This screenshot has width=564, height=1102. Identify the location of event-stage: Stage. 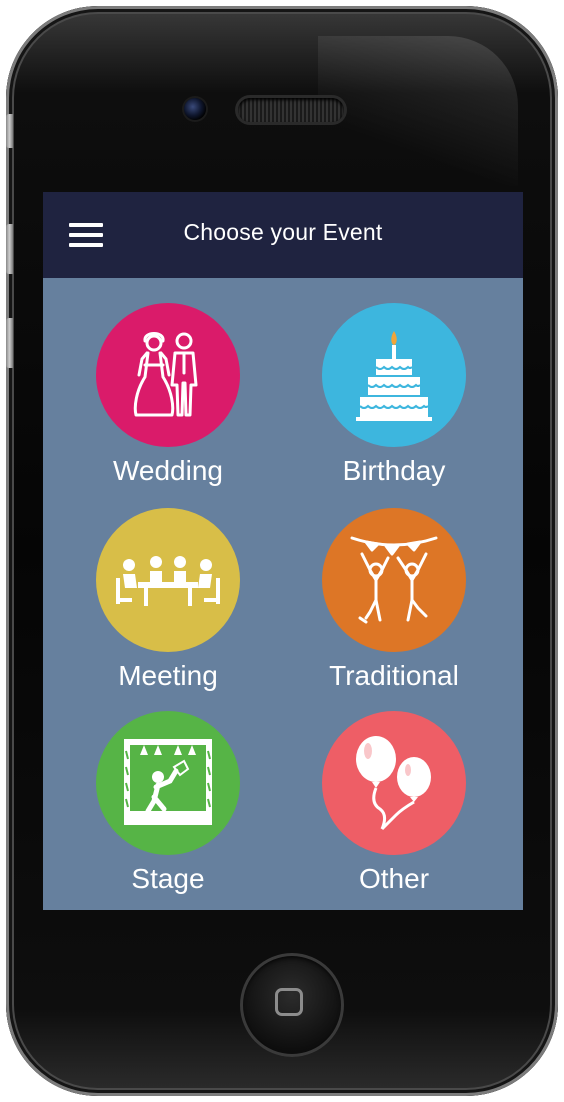
(167, 810).